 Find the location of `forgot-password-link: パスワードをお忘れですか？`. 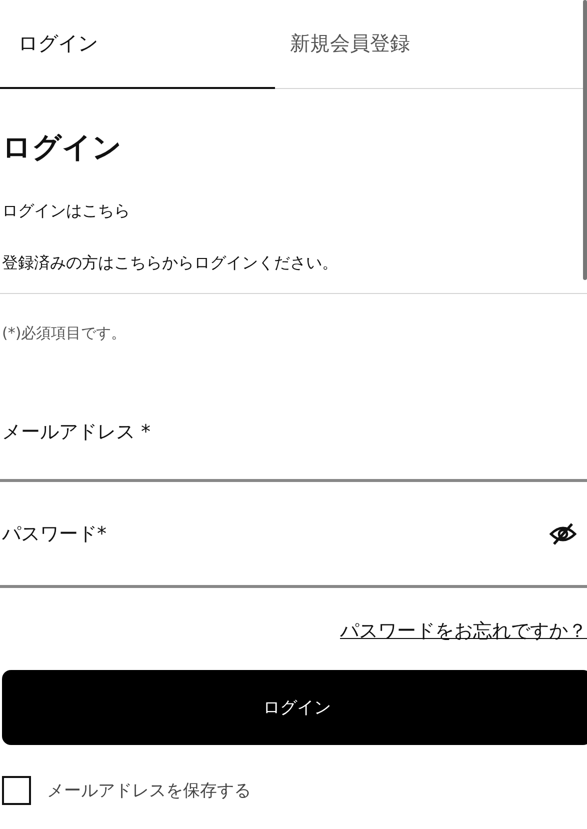

forgot-password-link: パスワードをお忘れですか？ is located at coordinates (463, 631).